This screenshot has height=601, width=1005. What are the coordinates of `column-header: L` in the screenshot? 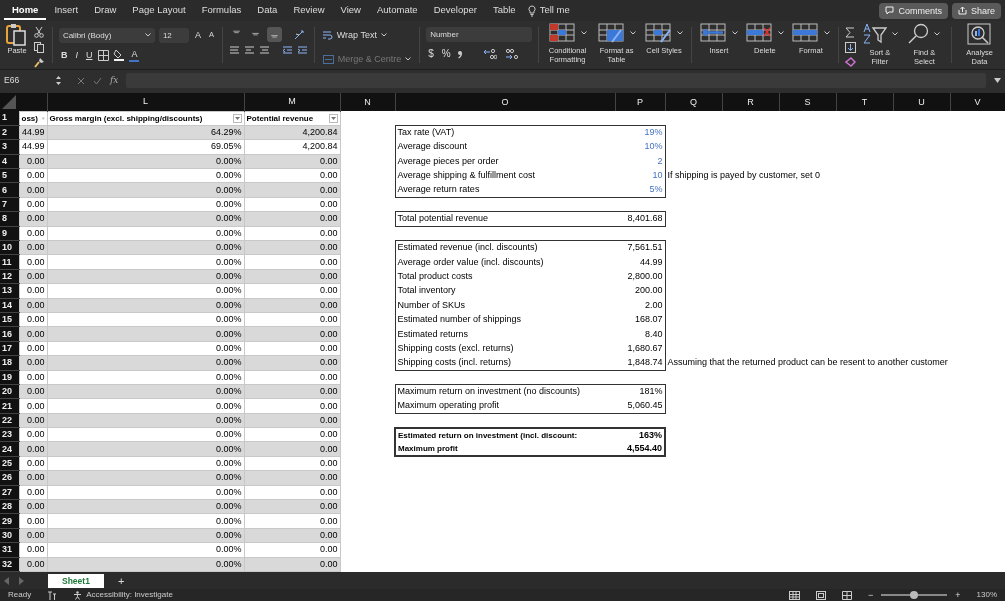 It's located at (145, 102).